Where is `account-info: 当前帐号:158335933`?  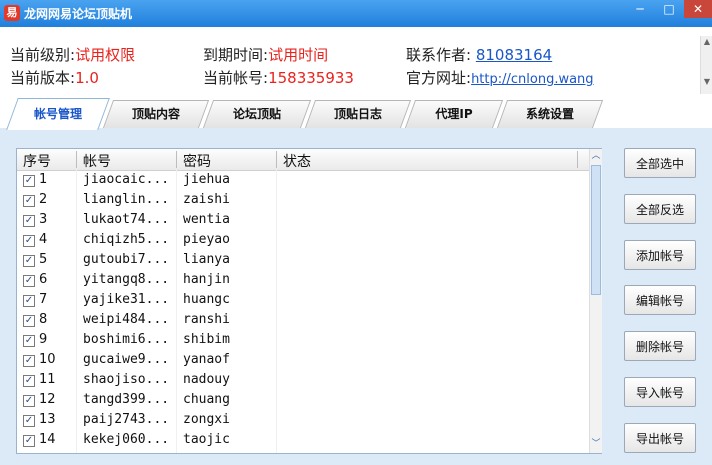 account-info: 当前帐号:158335933 is located at coordinates (278, 77).